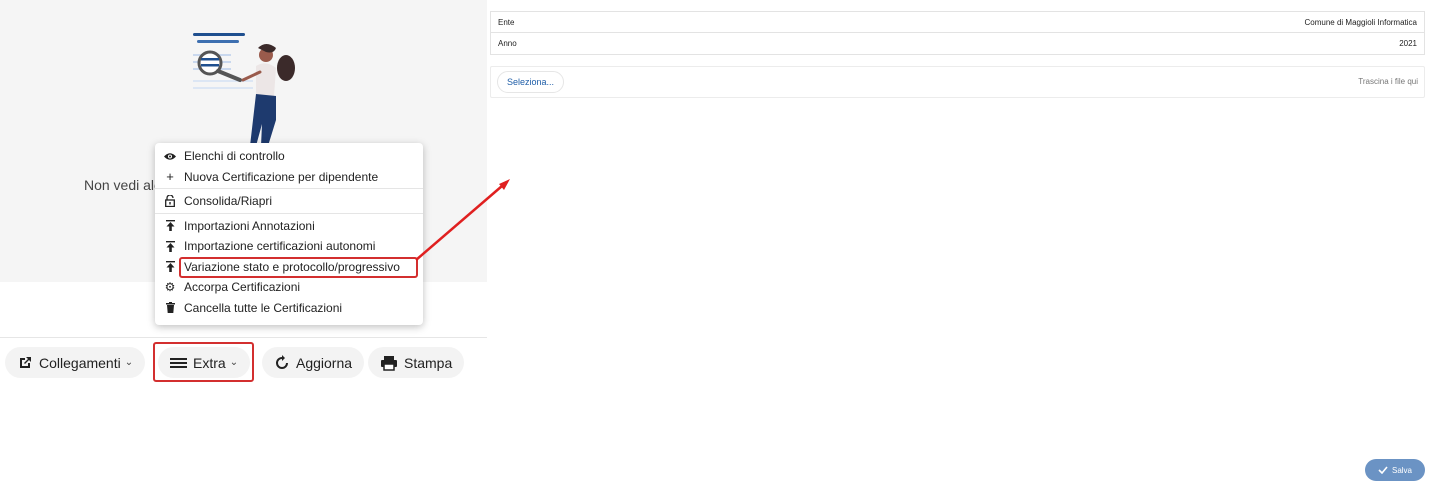 This screenshot has width=1430, height=493. Describe the element at coordinates (280, 246) in the screenshot. I see `menu-item-label: Importazione certificazioni autonomi` at that location.